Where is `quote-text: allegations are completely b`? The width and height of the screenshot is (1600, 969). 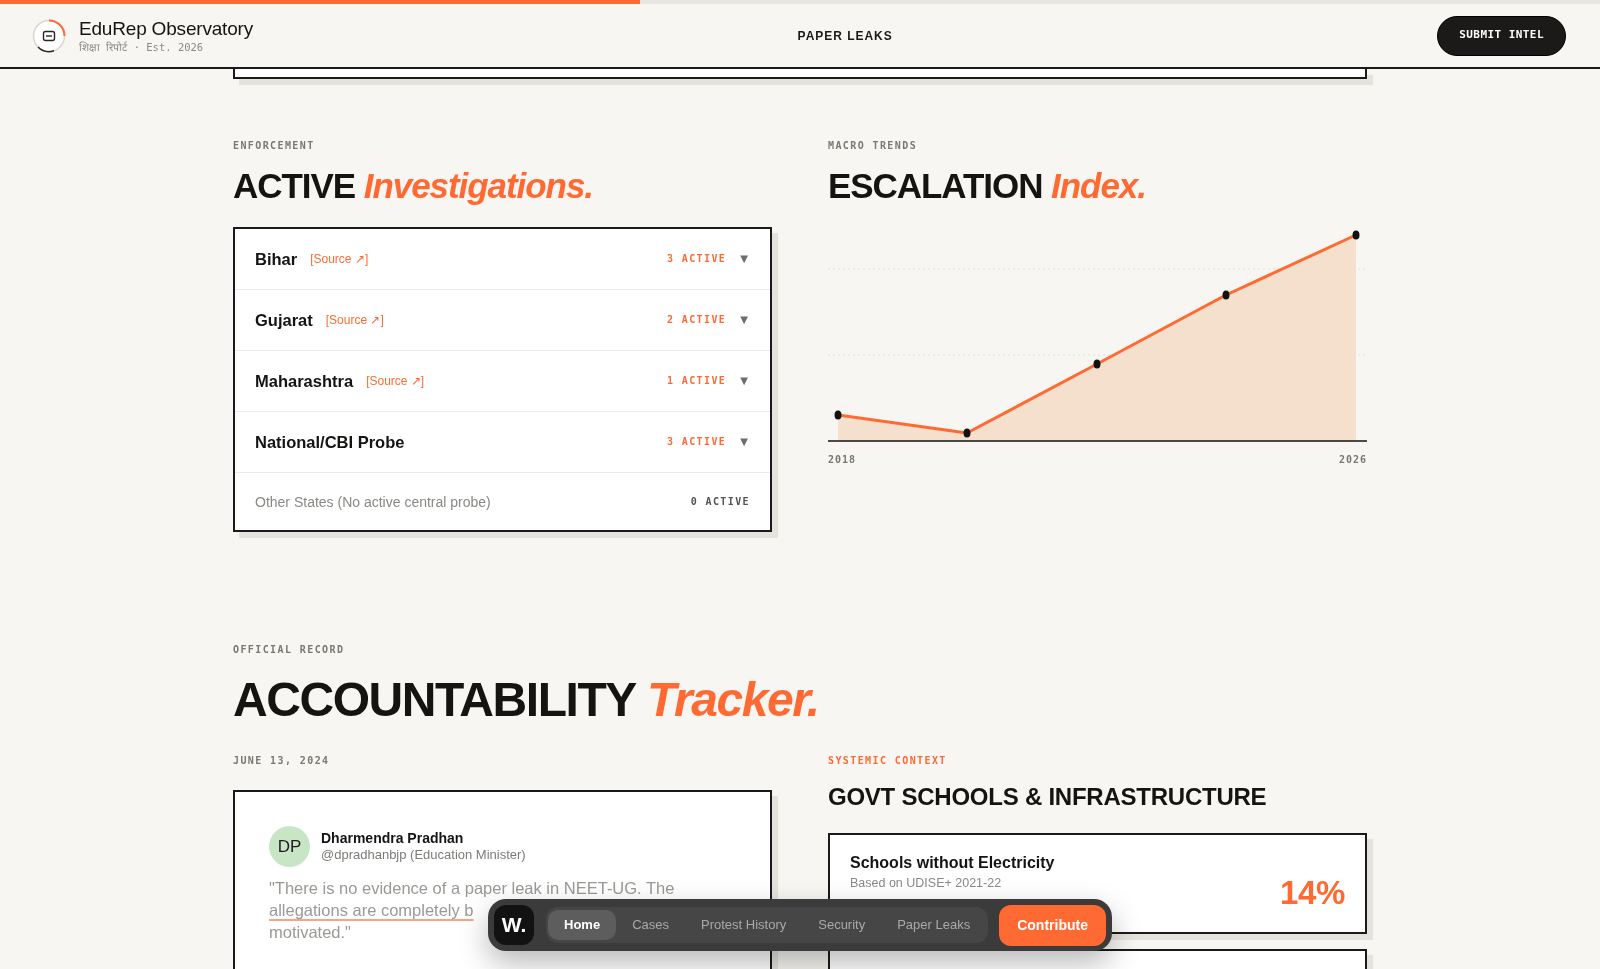
quote-text: allegations are completely b is located at coordinates (371, 910).